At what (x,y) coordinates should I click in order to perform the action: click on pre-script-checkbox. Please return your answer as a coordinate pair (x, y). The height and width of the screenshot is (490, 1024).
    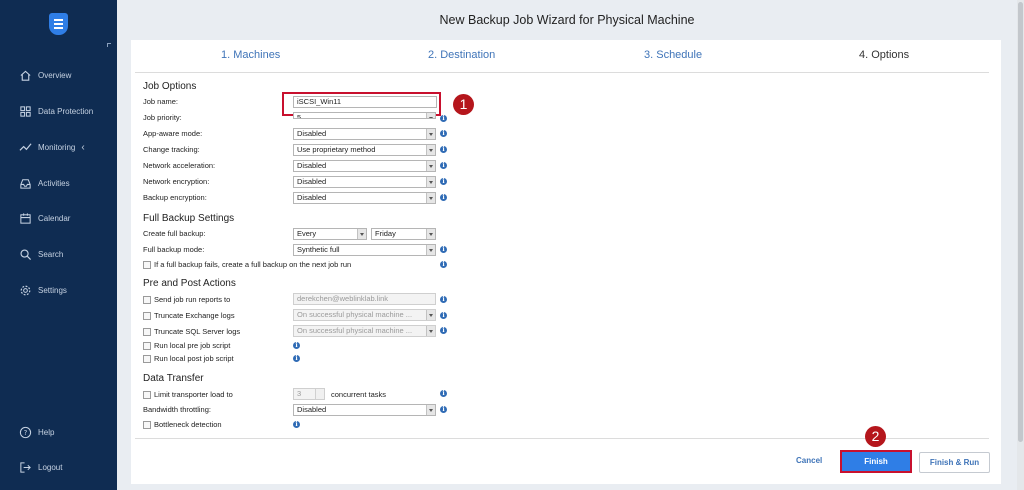
    Looking at the image, I should click on (147, 346).